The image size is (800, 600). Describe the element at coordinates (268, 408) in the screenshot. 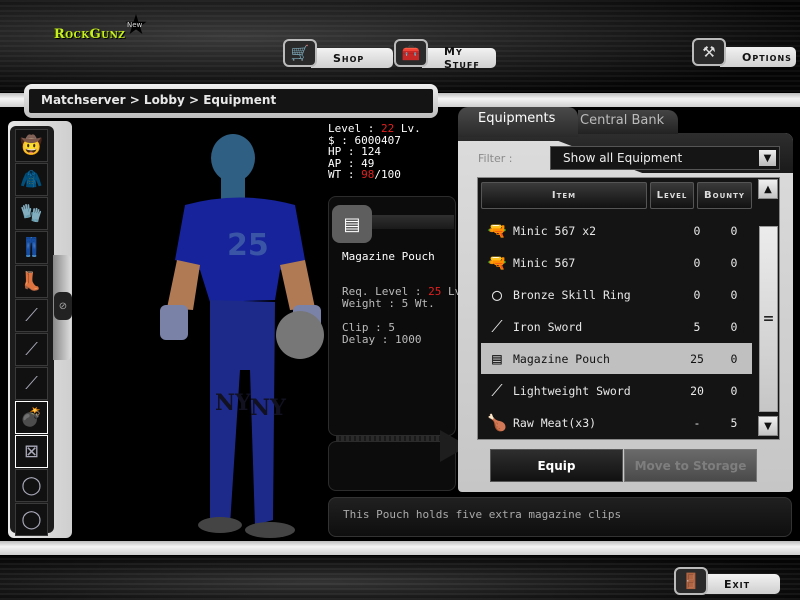

I see `pants-logo-right: NY` at that location.